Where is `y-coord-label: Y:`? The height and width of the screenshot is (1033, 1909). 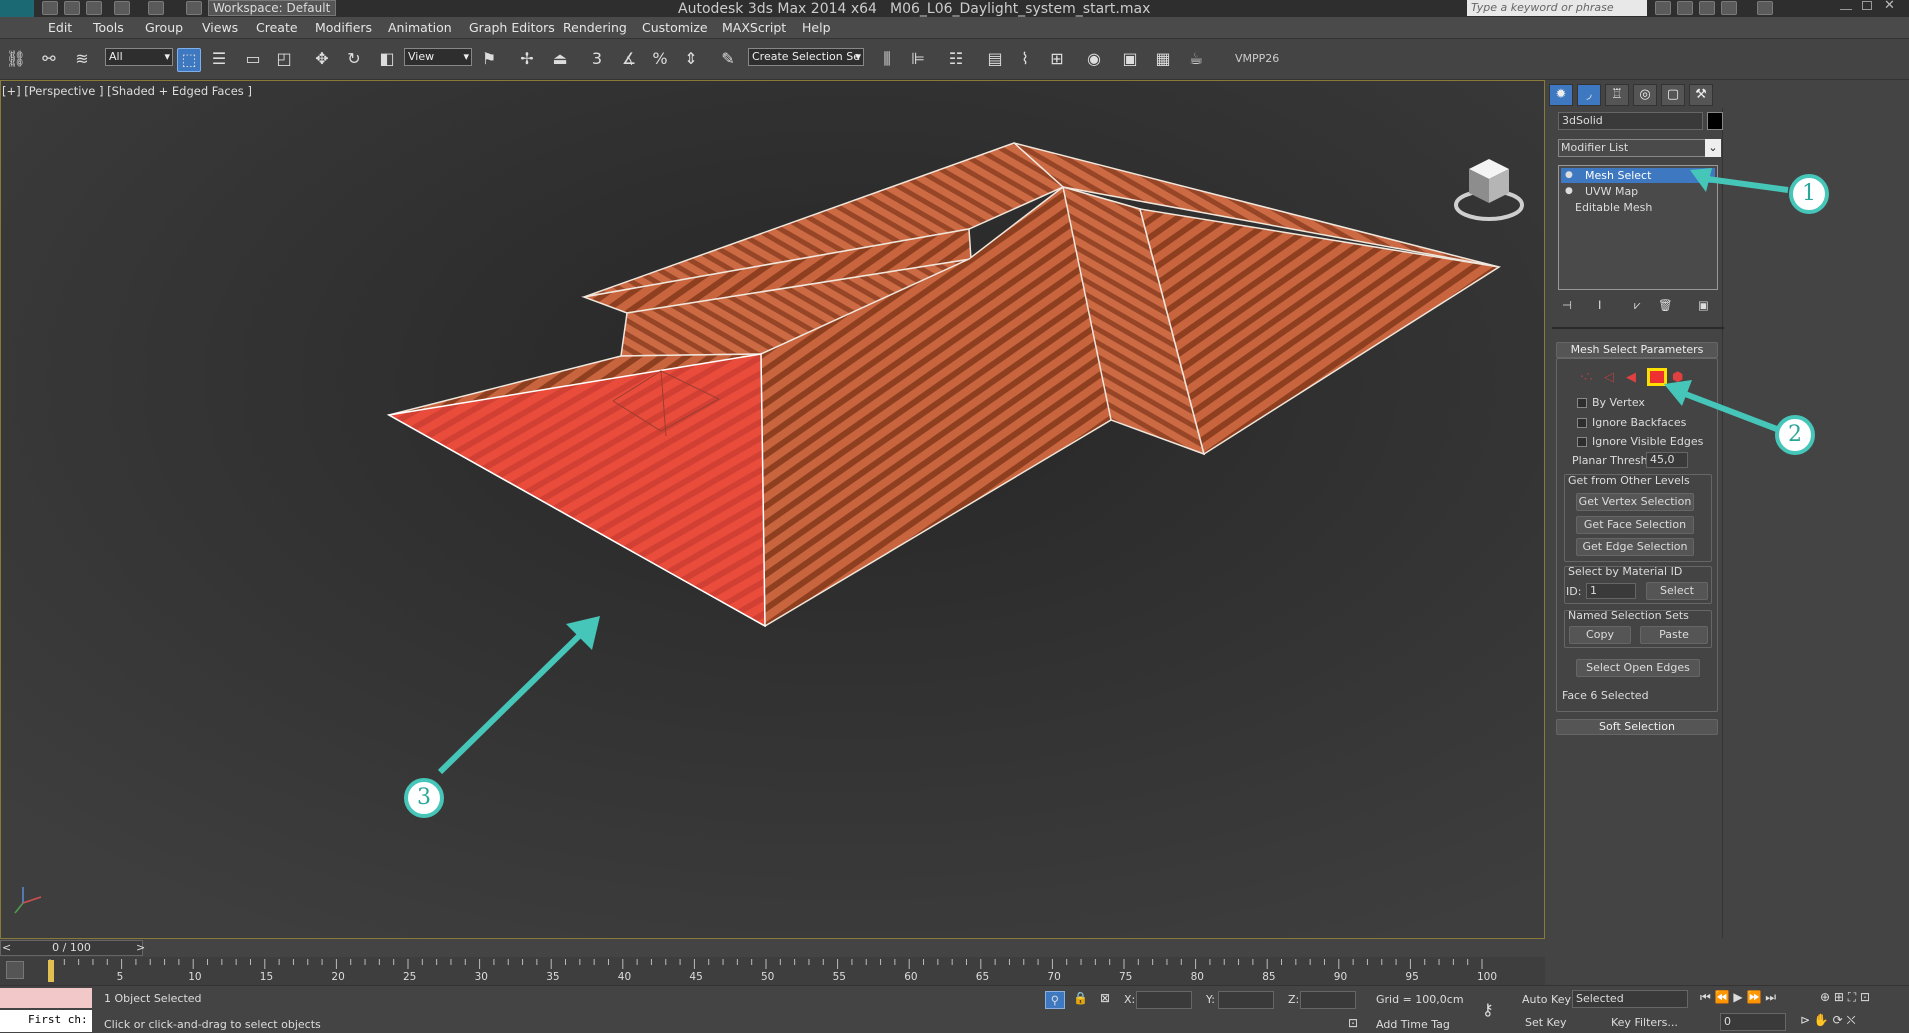
y-coord-label: Y: is located at coordinates (1210, 999).